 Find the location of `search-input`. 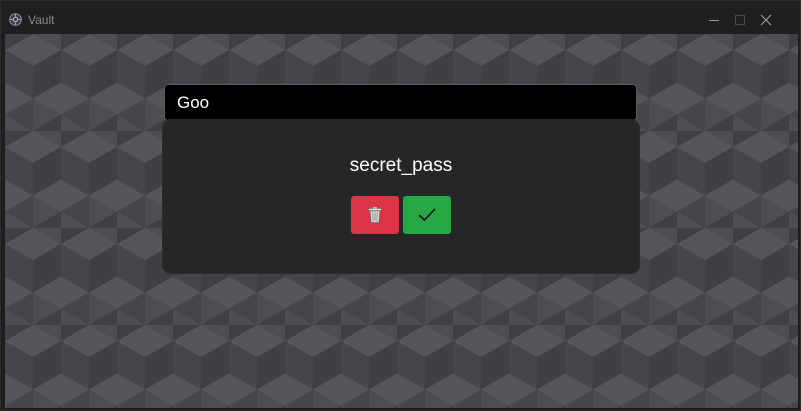

search-input is located at coordinates (400, 102).